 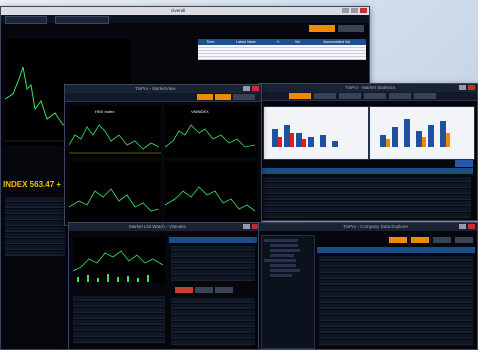 I want to click on chart-window-toolbar, so click(x=163, y=97).